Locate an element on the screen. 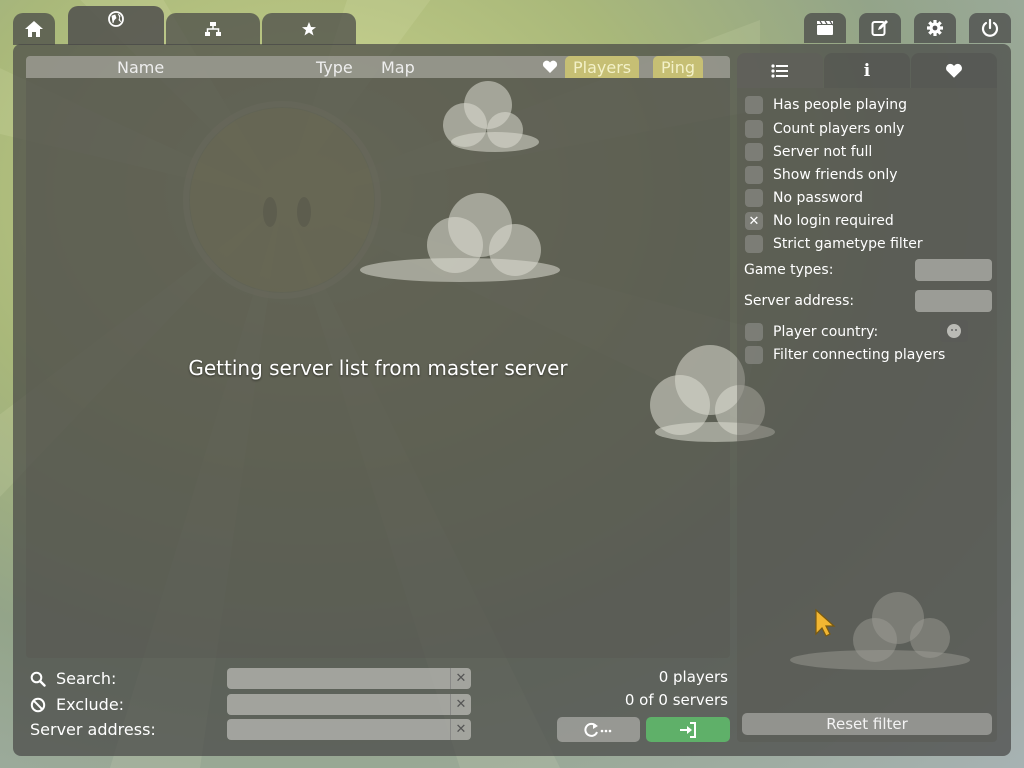 The width and height of the screenshot is (1024, 768). reset-filter-button: Reset filter is located at coordinates (867, 724).